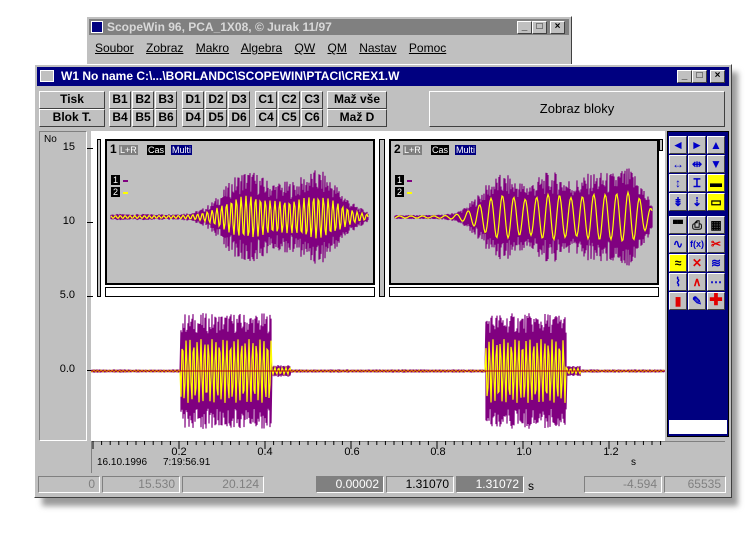 This screenshot has width=748, height=540. What do you see at coordinates (143, 100) in the screenshot?
I see `b2-button: B2` at bounding box center [143, 100].